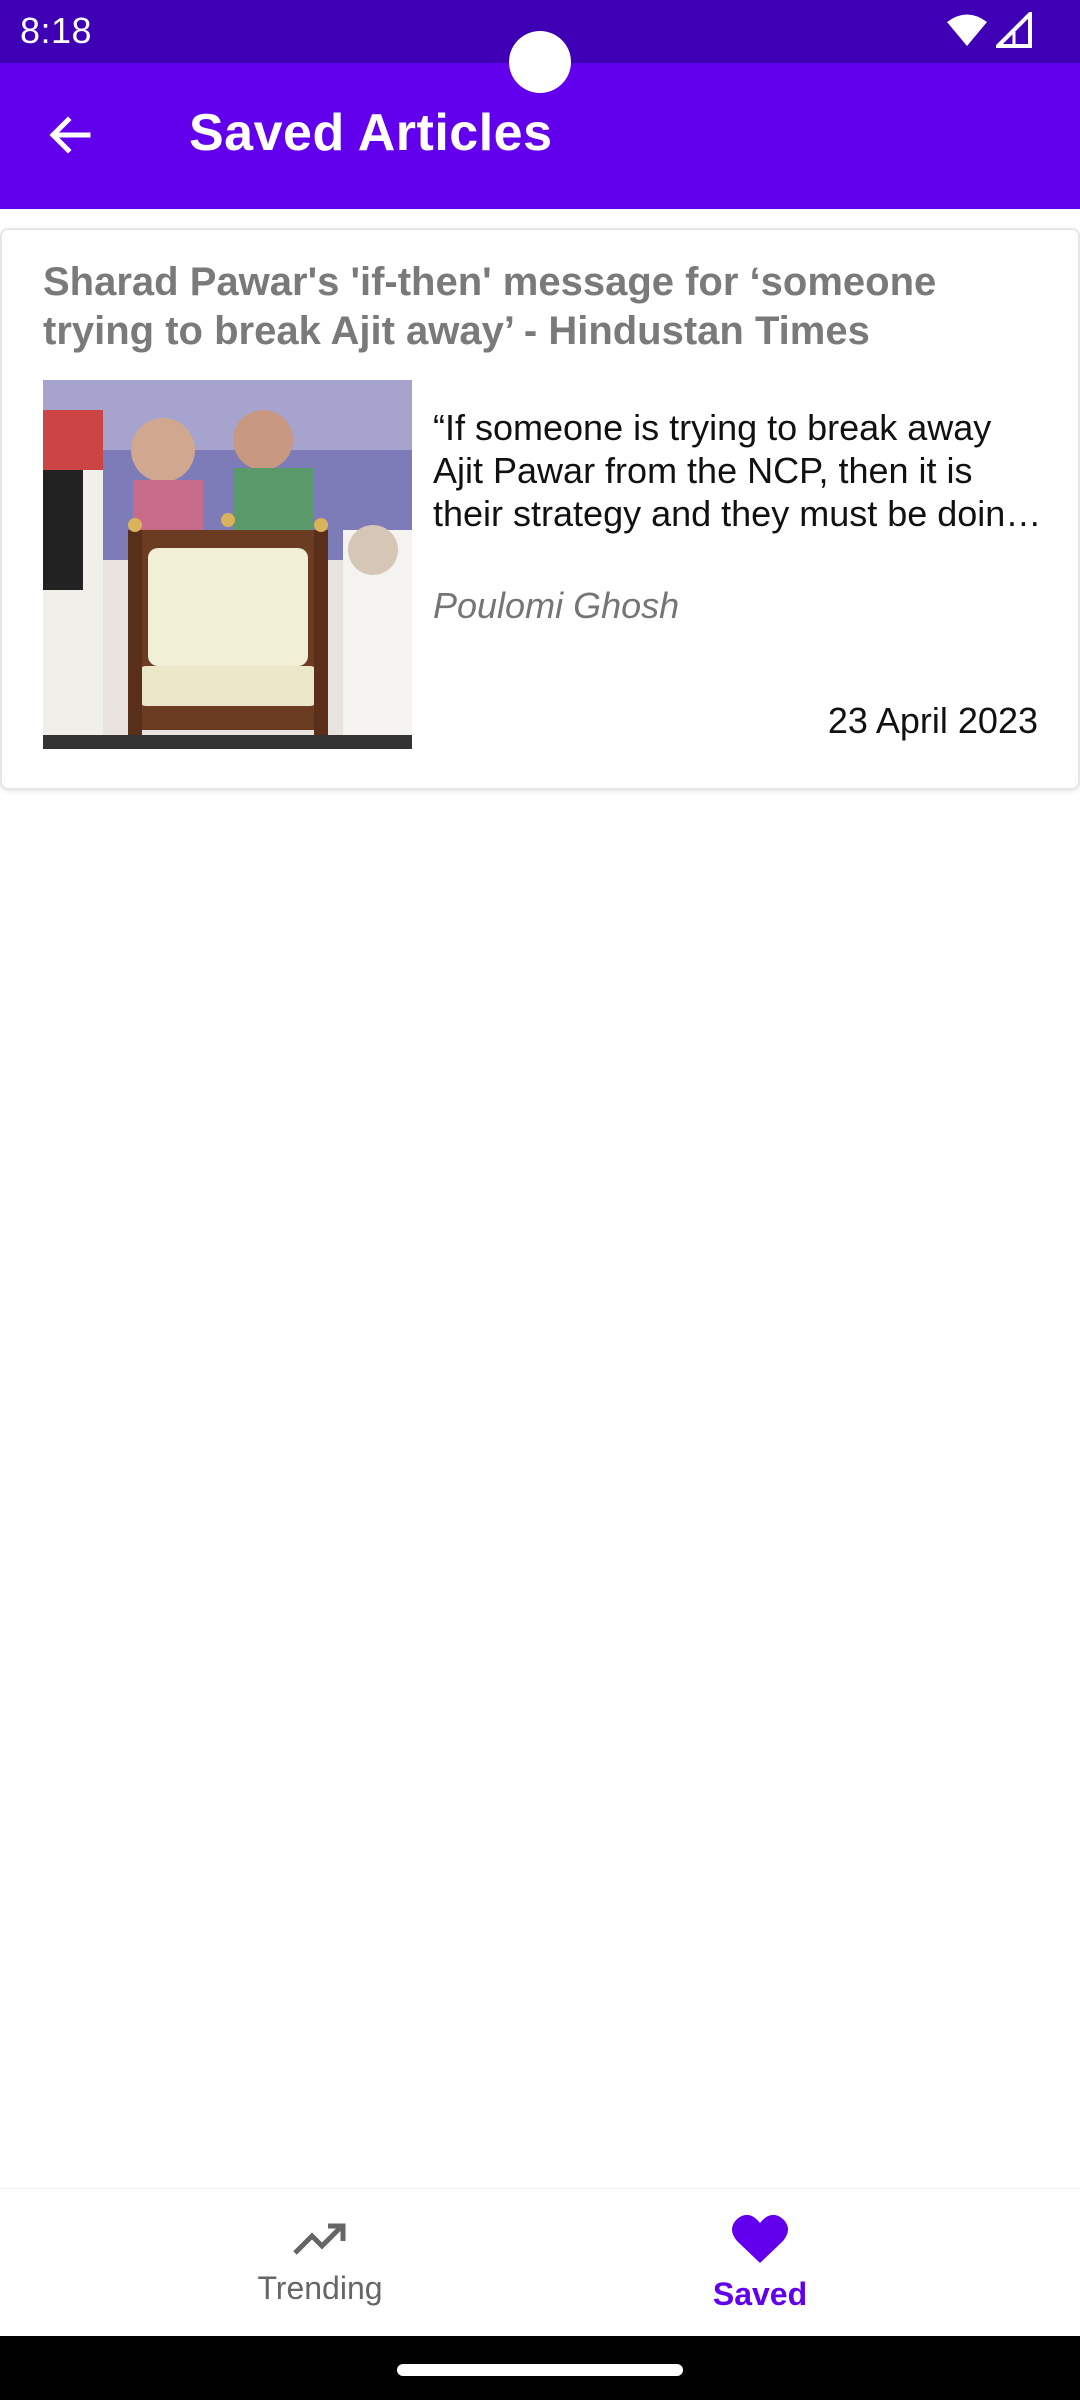 This screenshot has height=2400, width=1080. Describe the element at coordinates (760, 2294) in the screenshot. I see `nav-label-saved: Saved` at that location.